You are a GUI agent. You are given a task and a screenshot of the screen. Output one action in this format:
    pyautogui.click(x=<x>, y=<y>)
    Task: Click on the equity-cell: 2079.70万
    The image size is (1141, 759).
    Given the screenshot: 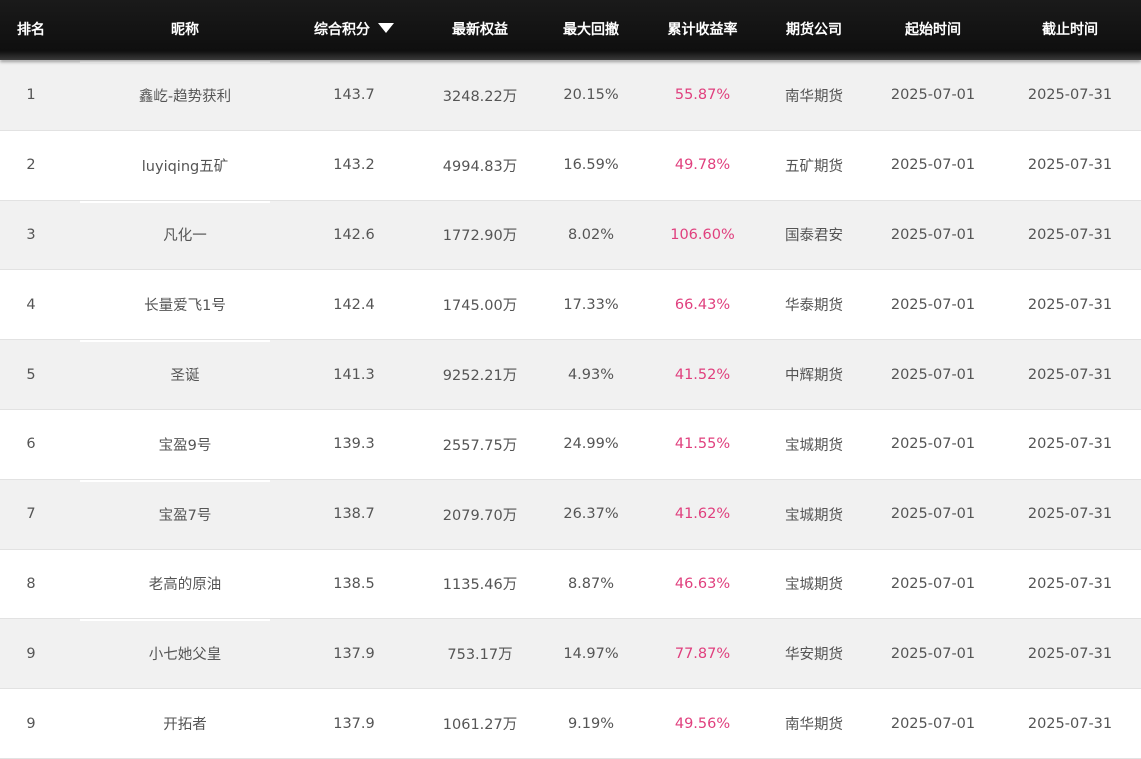 What is the action you would take?
    pyautogui.click(x=480, y=515)
    